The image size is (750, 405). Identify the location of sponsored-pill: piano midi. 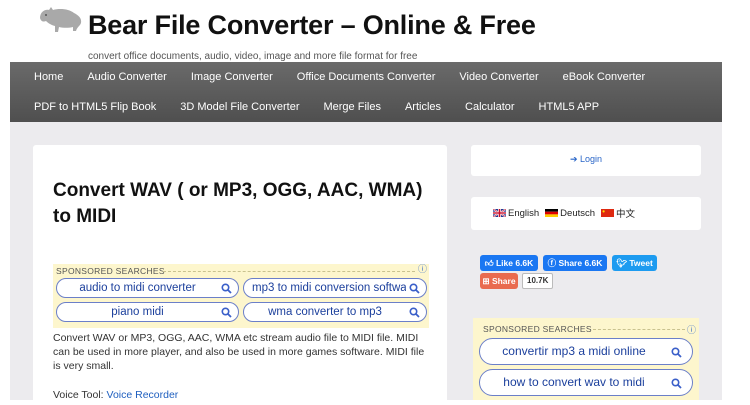
(147, 312).